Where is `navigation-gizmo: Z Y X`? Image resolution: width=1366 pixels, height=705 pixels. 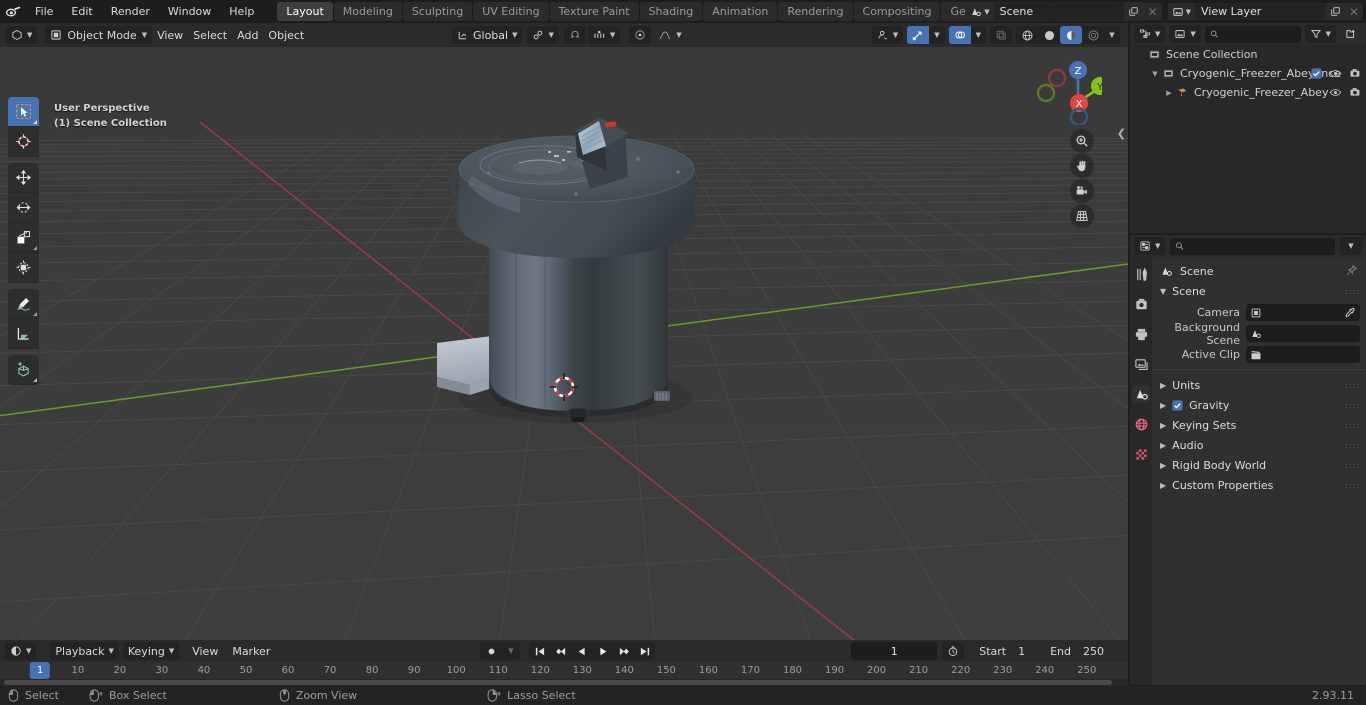 navigation-gizmo: Z Y X is located at coordinates (1070, 91).